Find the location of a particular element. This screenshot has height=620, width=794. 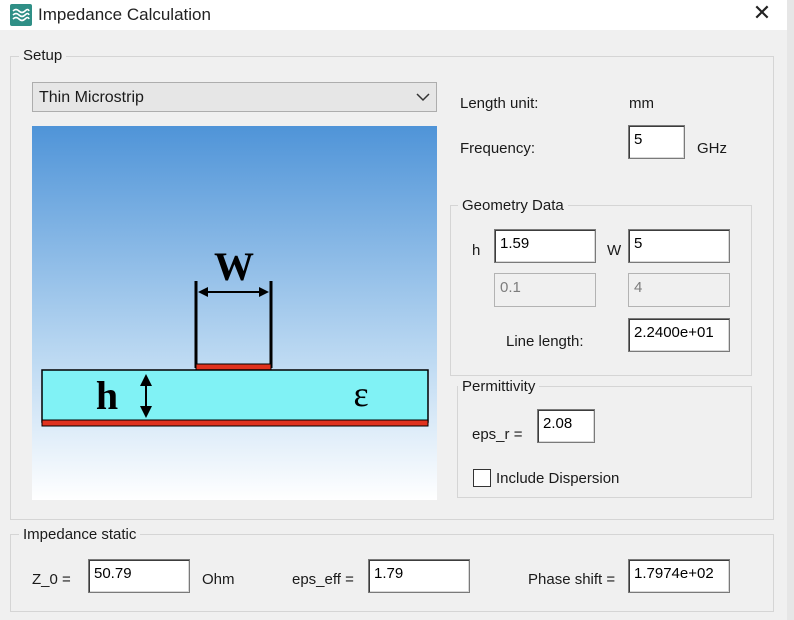

line-length-label: Line length: is located at coordinates (545, 341).